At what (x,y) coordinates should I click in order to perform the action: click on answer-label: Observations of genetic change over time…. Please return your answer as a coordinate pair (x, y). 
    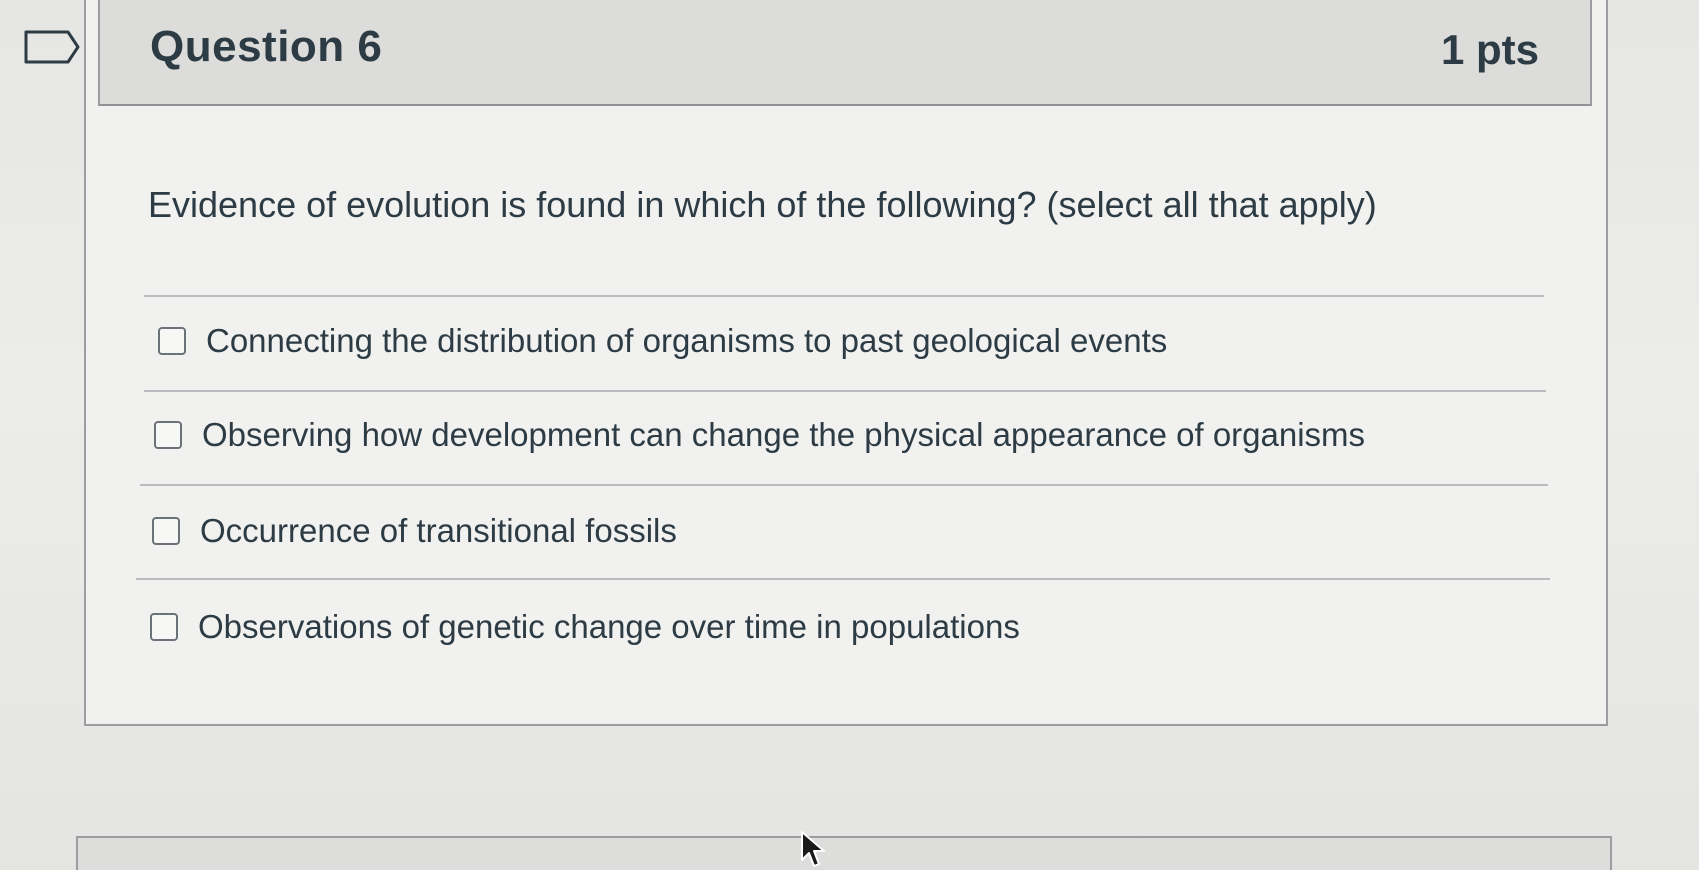
    Looking at the image, I should click on (609, 626).